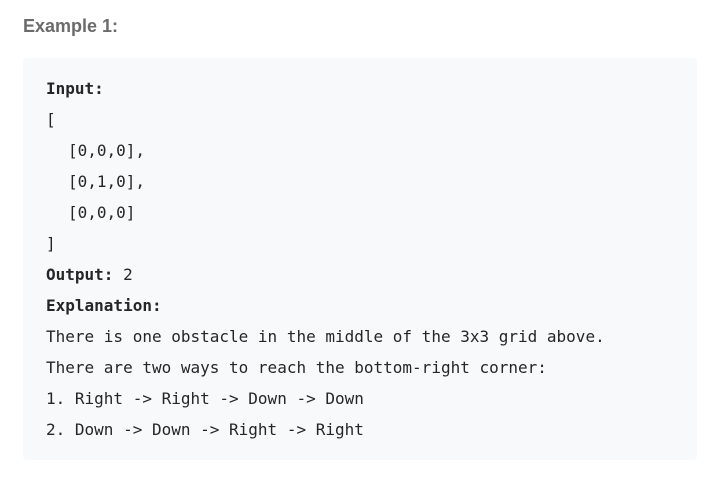 This screenshot has height=481, width=719. I want to click on explanation-line-4: 2. Down -> Down -> Right -> Right, so click(205, 429).